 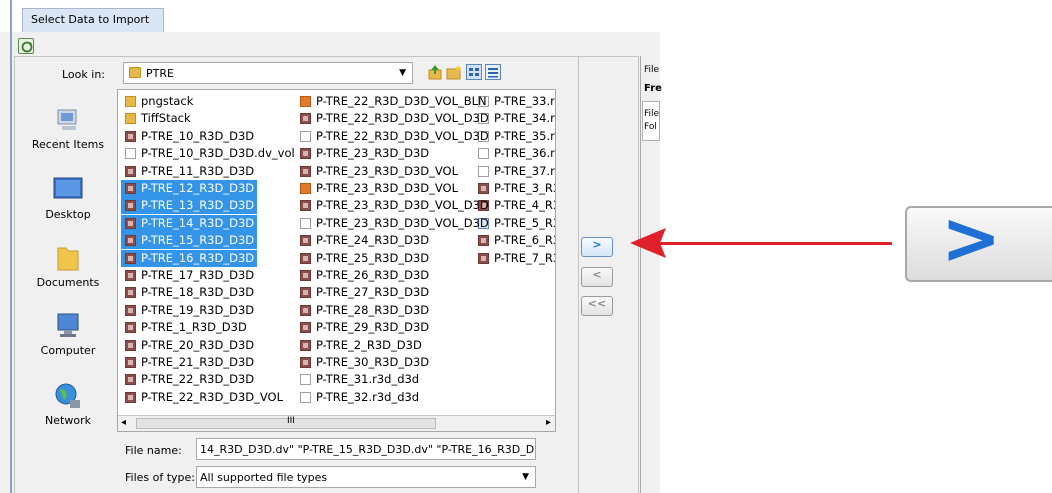 I want to click on file-list-item: P-TRE_22_R3D_D3D_VOL, so click(x=203, y=397).